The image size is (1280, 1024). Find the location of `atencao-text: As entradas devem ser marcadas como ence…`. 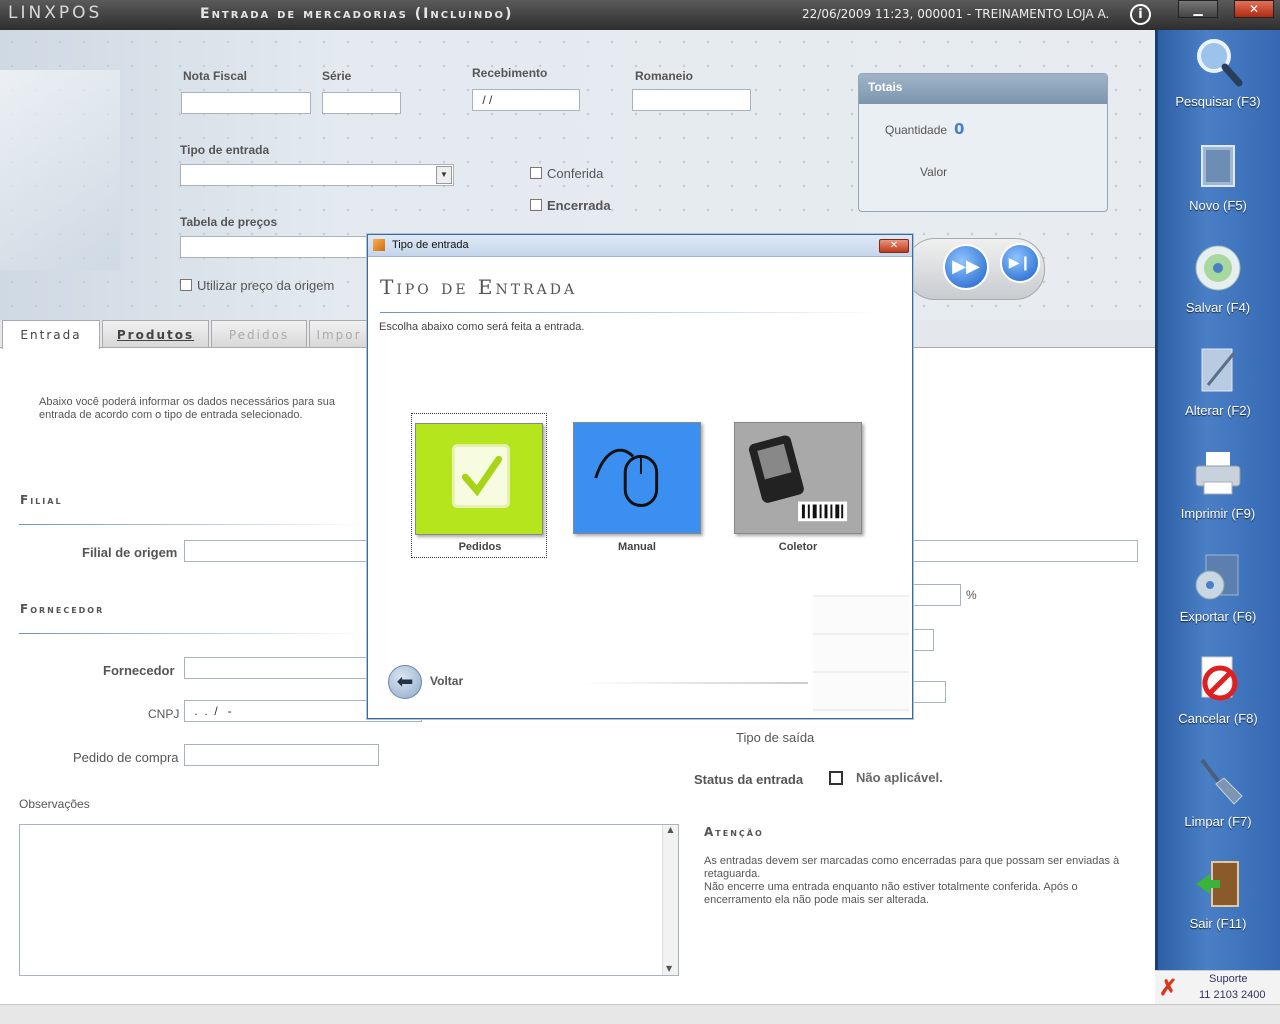

atencao-text: As entradas devem ser marcadas como ence… is located at coordinates (914, 881).